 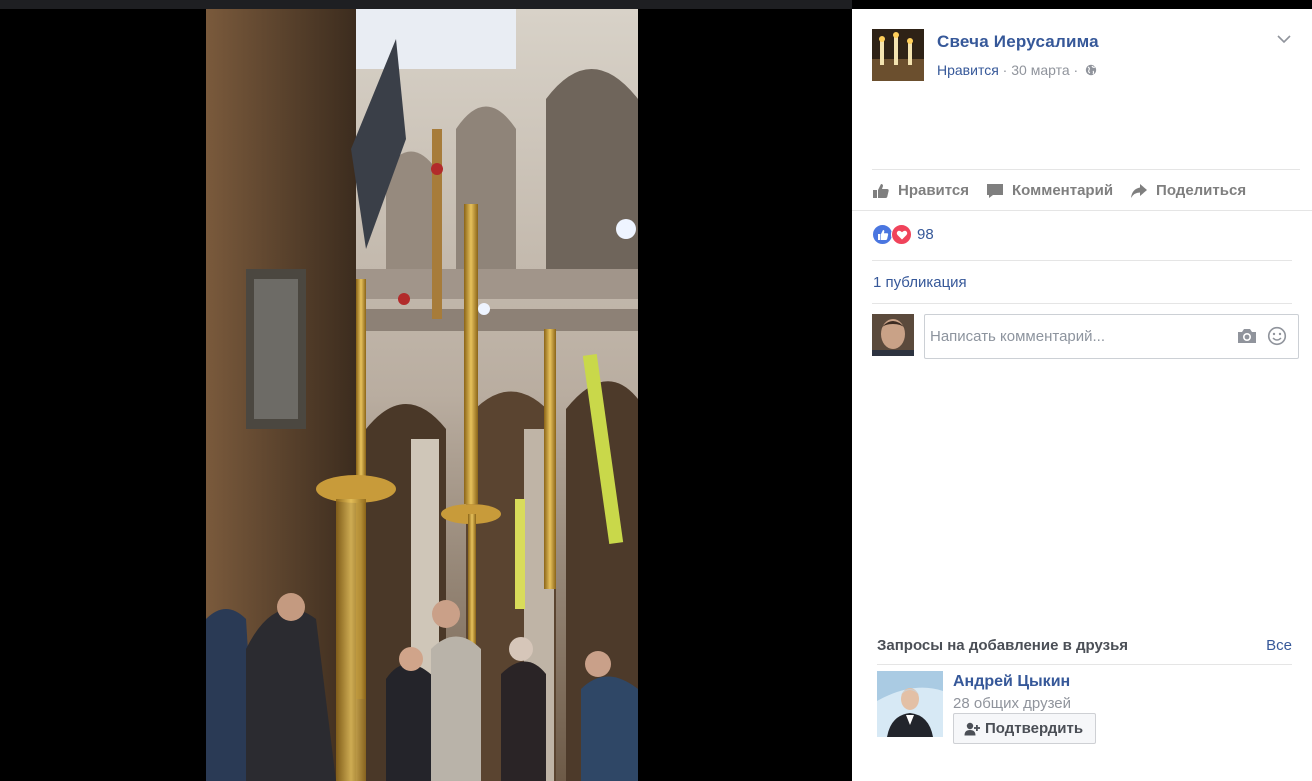 I want to click on reactions-summary: 98, so click(x=903, y=234).